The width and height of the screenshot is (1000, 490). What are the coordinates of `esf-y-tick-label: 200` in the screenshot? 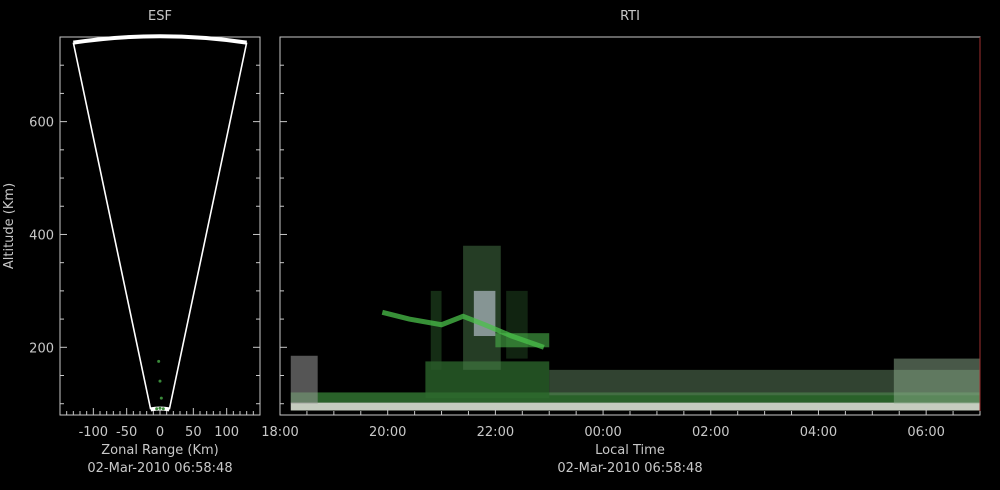 It's located at (41, 348).